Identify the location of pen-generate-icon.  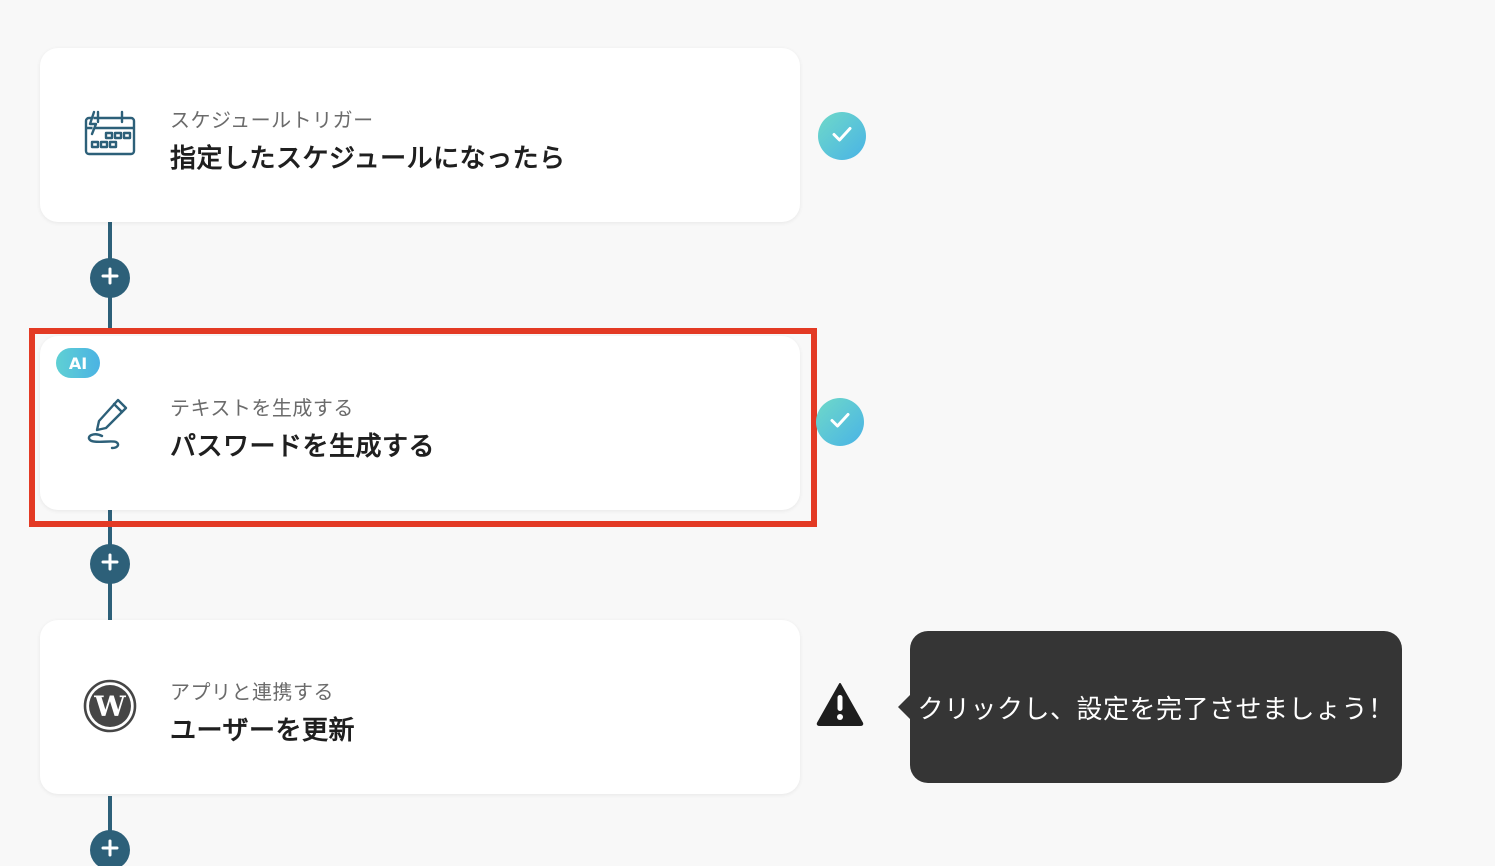
(110, 422).